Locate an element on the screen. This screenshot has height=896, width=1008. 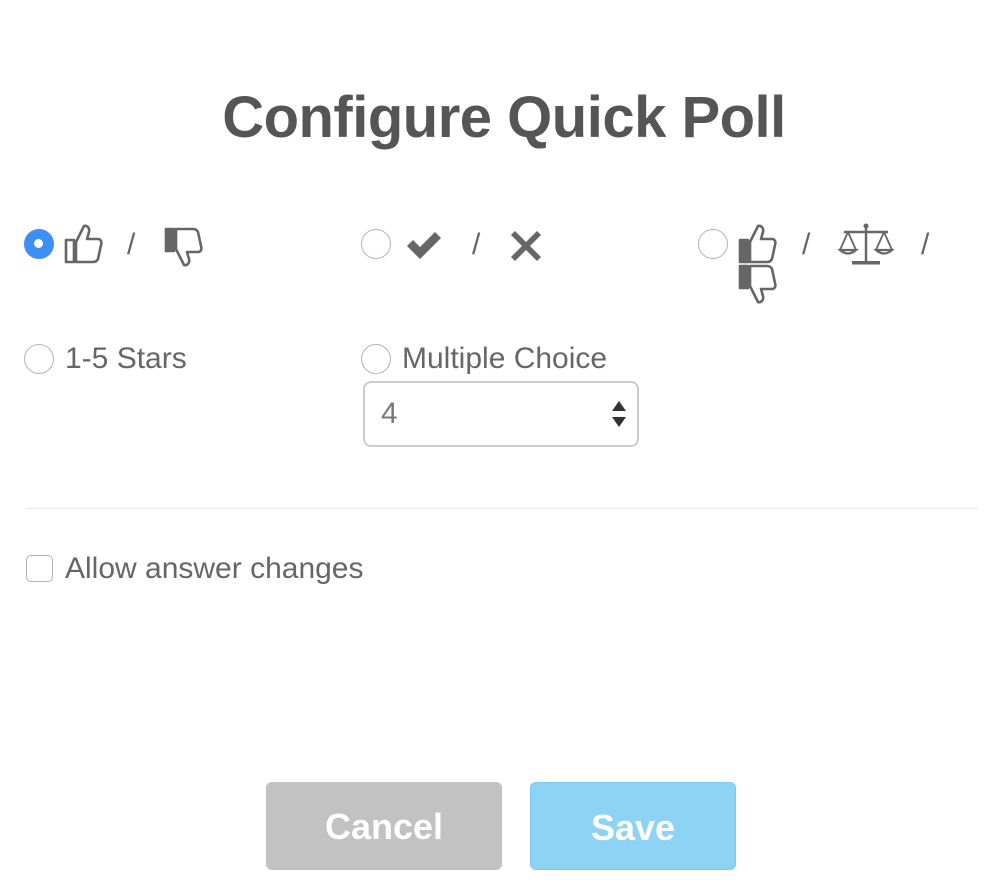
allow-answer-changes-checkbox is located at coordinates (39, 568).